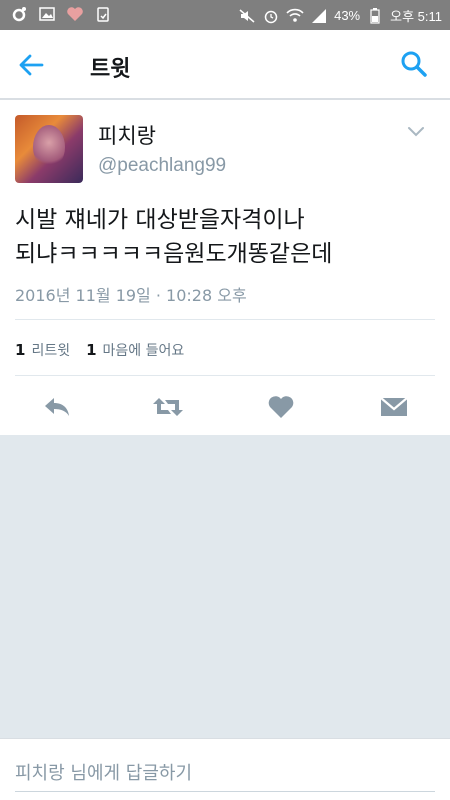 This screenshot has width=450, height=800. Describe the element at coordinates (225, 15) in the screenshot. I see `status-bar: 43% 오후 5:11` at that location.